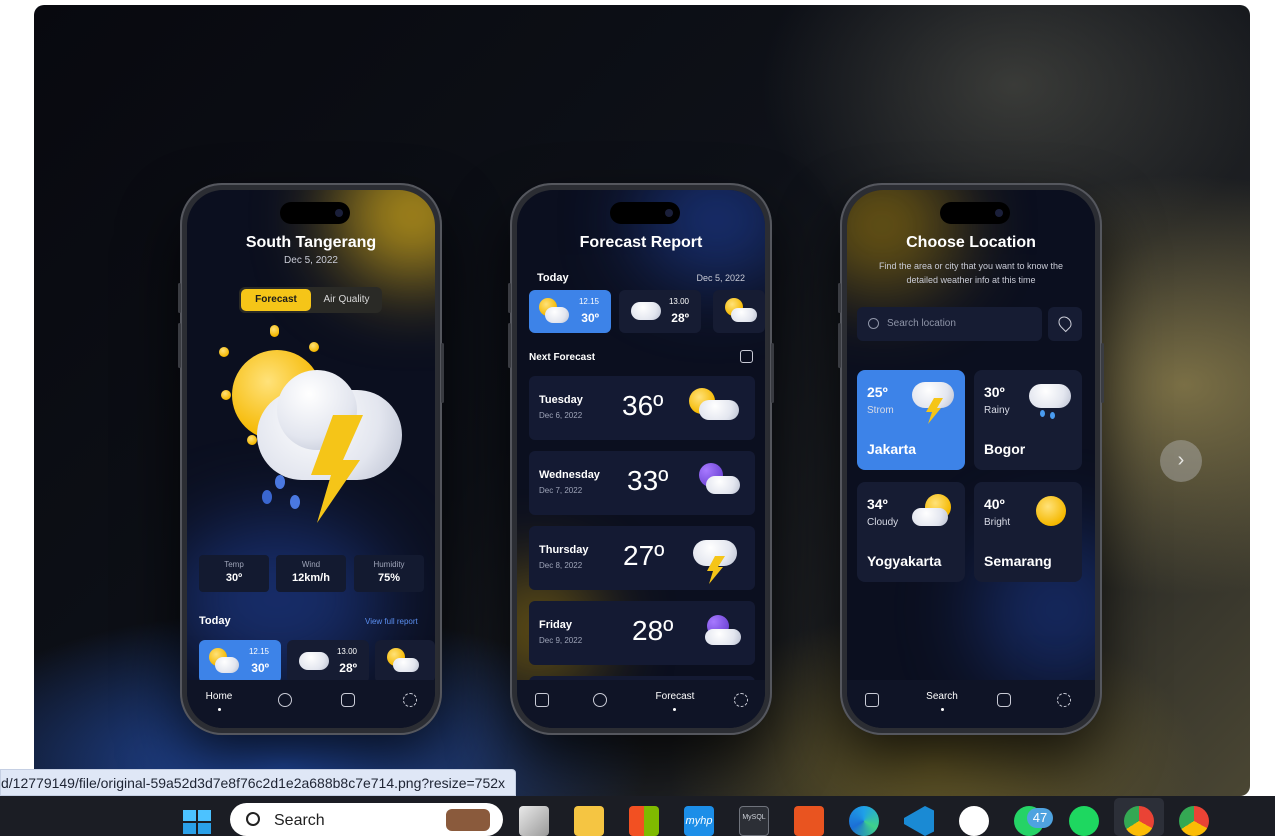 Image resolution: width=1275 pixels, height=836 pixels. I want to click on microsoft-store-icon, so click(644, 821).